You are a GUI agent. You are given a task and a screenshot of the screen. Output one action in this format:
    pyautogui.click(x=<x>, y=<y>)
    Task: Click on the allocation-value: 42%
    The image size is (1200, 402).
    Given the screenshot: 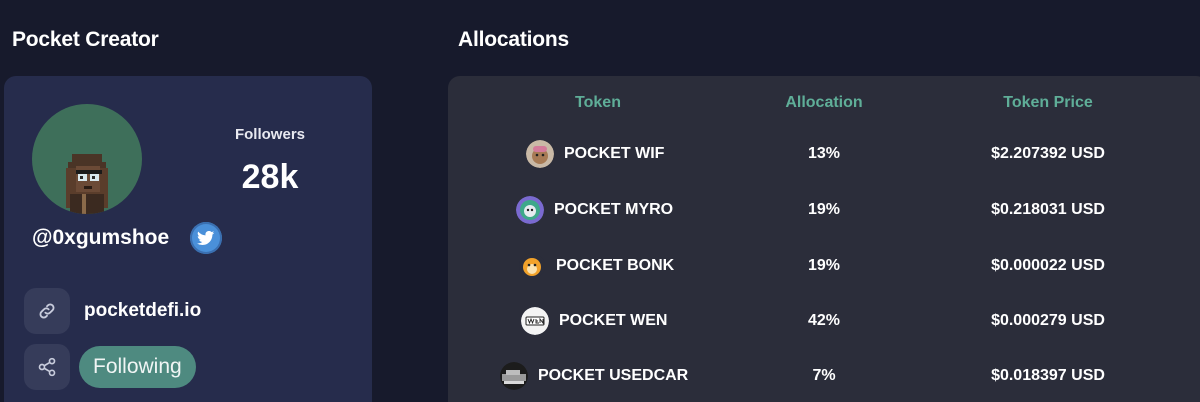 What is the action you would take?
    pyautogui.click(x=824, y=320)
    